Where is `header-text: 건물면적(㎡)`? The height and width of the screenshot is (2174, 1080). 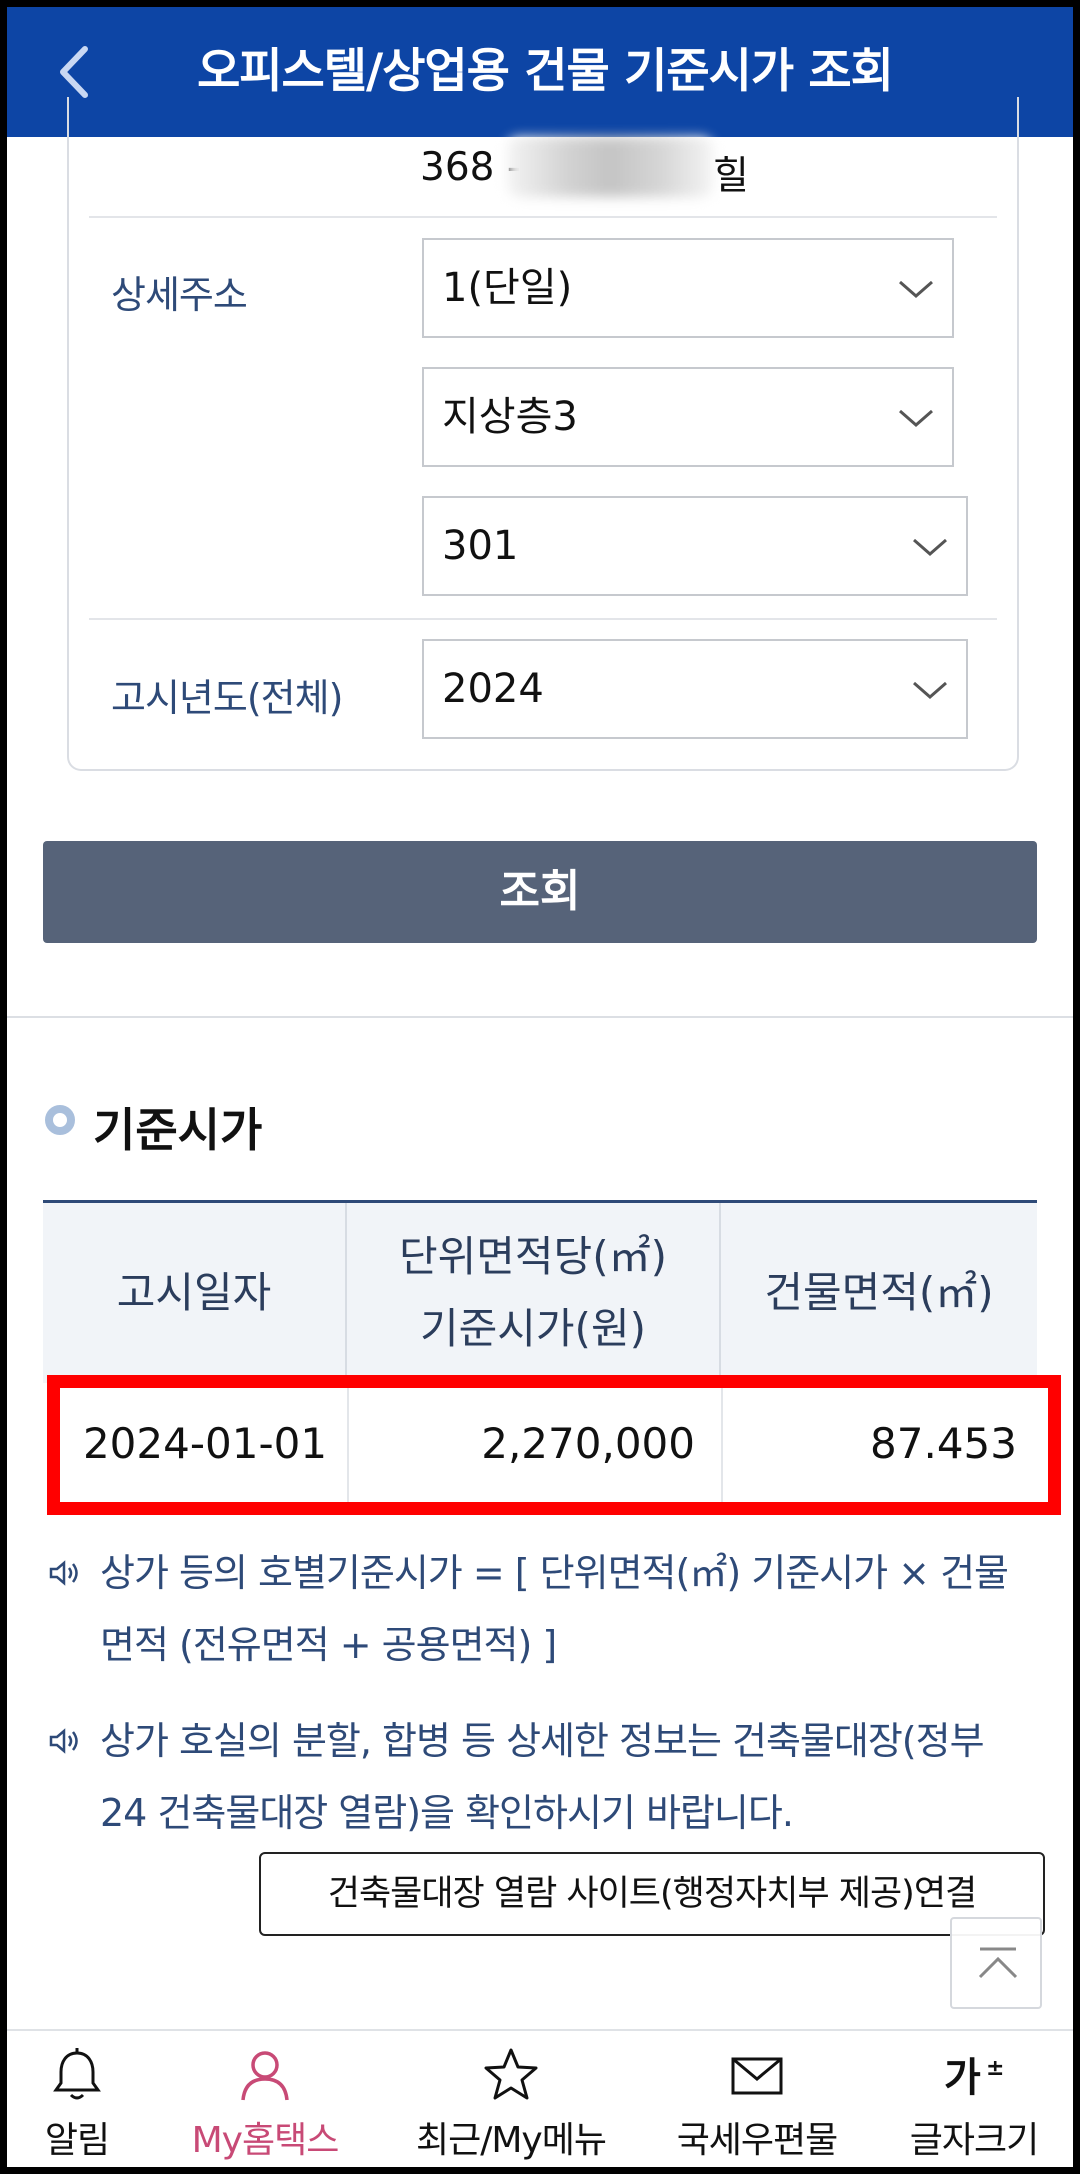 header-text: 건물면적(㎡) is located at coordinates (879, 1292).